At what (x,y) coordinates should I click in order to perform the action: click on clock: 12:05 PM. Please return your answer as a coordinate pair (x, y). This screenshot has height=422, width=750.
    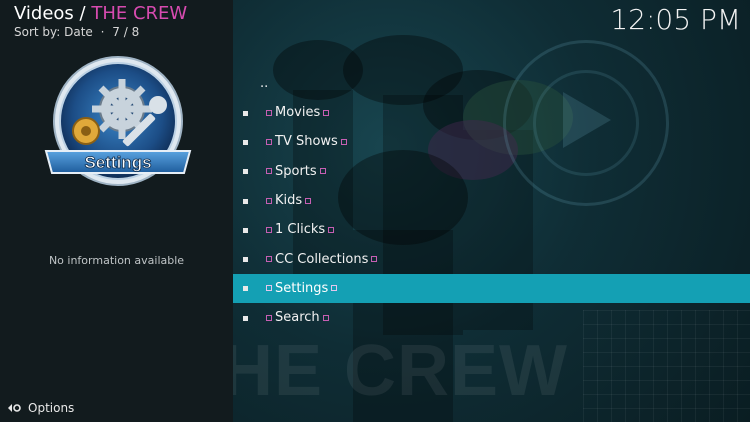
    Looking at the image, I should click on (675, 19).